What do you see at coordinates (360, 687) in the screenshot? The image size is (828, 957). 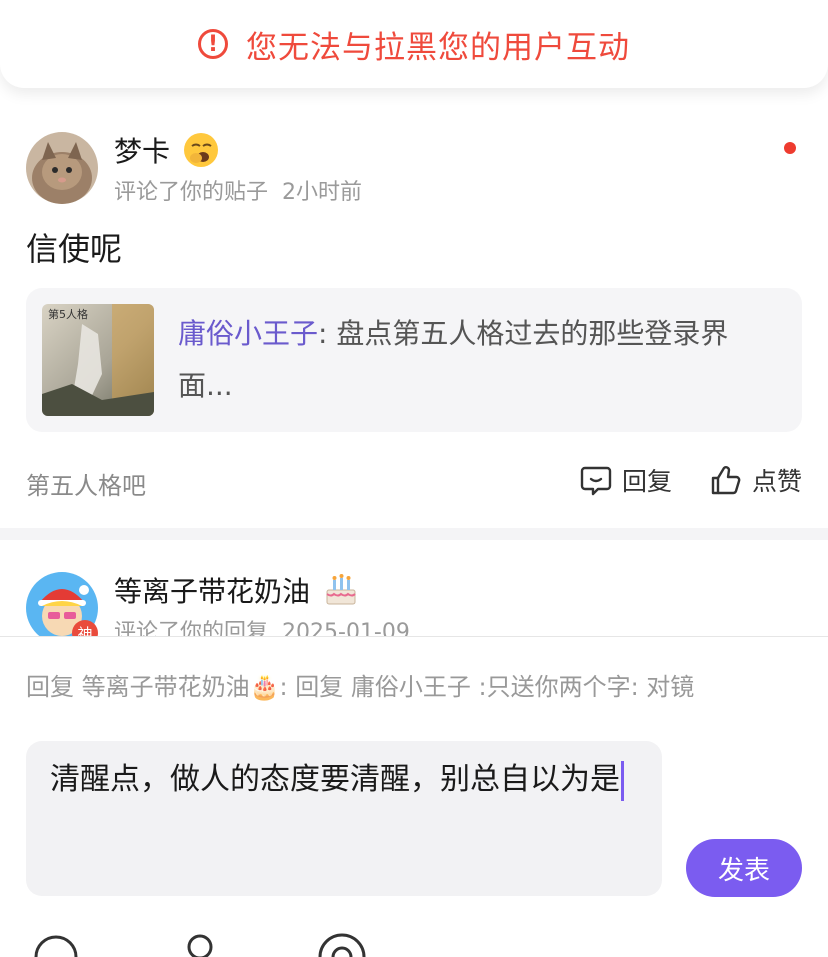 I see `reply-target: 回复 等离子带花奶油🎂: 回复 庸俗小王子 :只送你两个字: 对镜` at bounding box center [360, 687].